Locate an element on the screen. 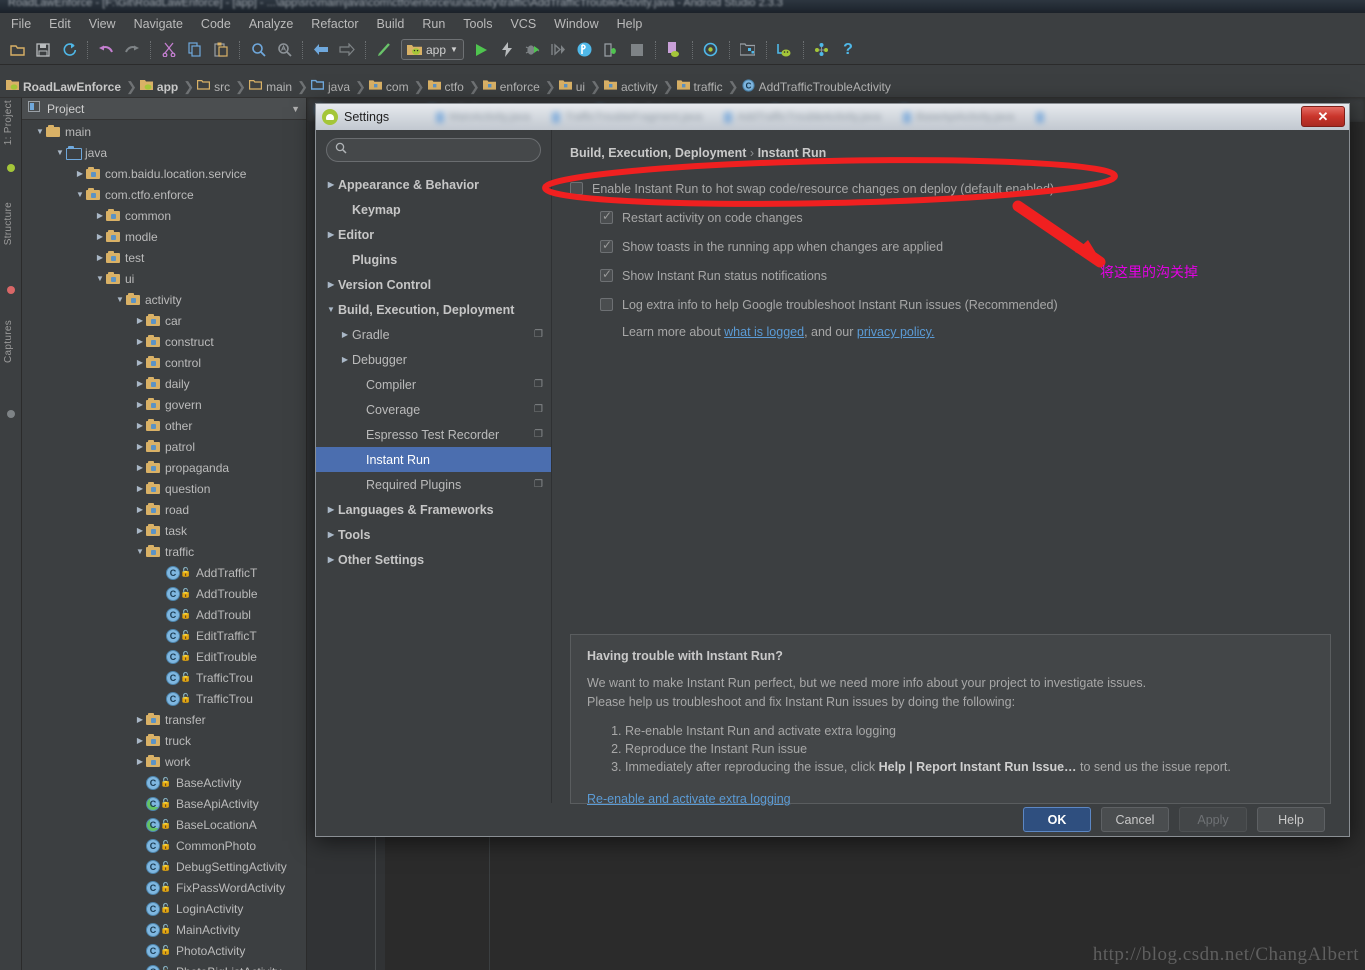  tree-node: ▶ task is located at coordinates (164, 530).